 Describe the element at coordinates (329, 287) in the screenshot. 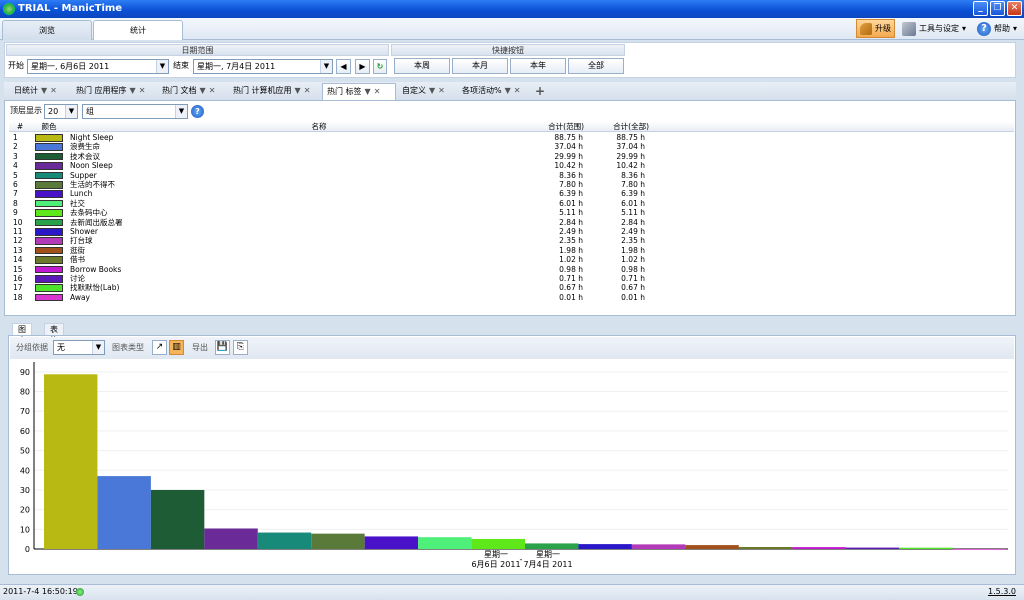

I see `table-row: 17 找默默怡(Lab) 0.67 h 0.67 h` at that location.